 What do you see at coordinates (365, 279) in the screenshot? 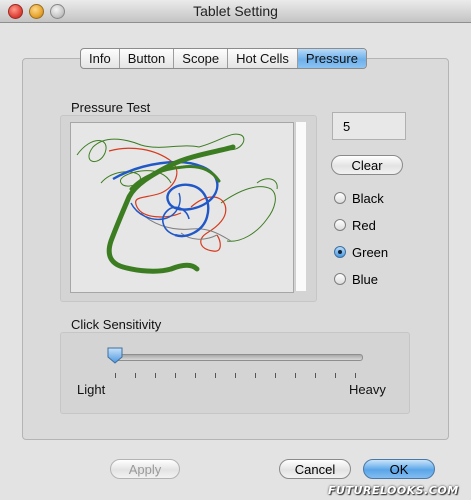
I see `radio-label-blue: Blue` at bounding box center [365, 279].